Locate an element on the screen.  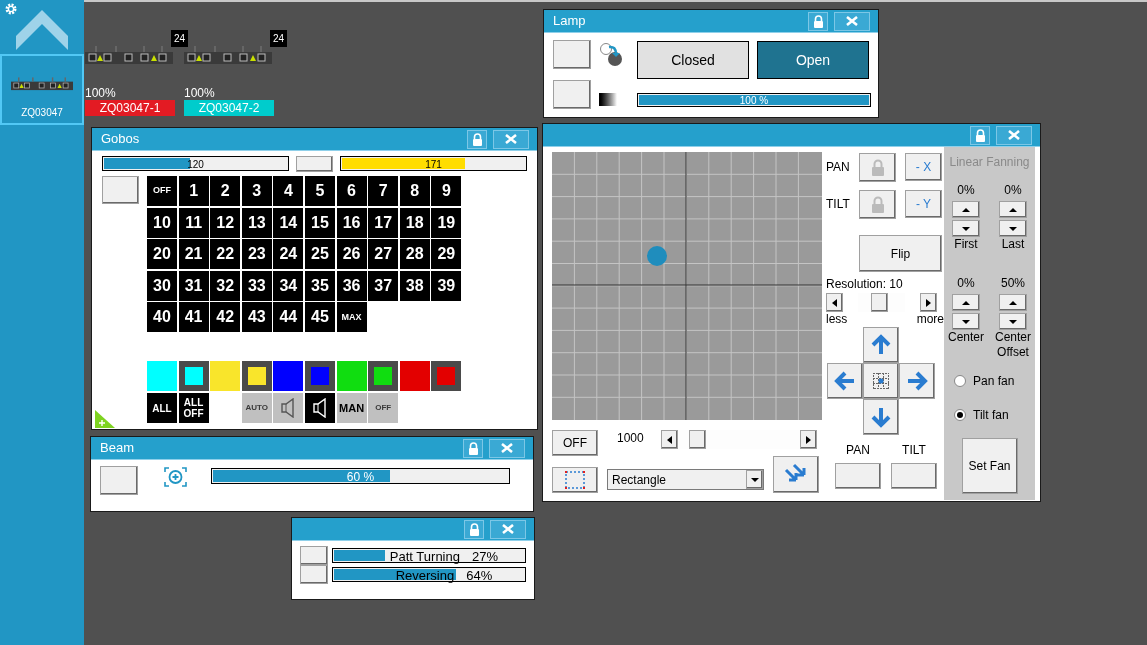
gobo-button: 33 is located at coordinates (256, 285).